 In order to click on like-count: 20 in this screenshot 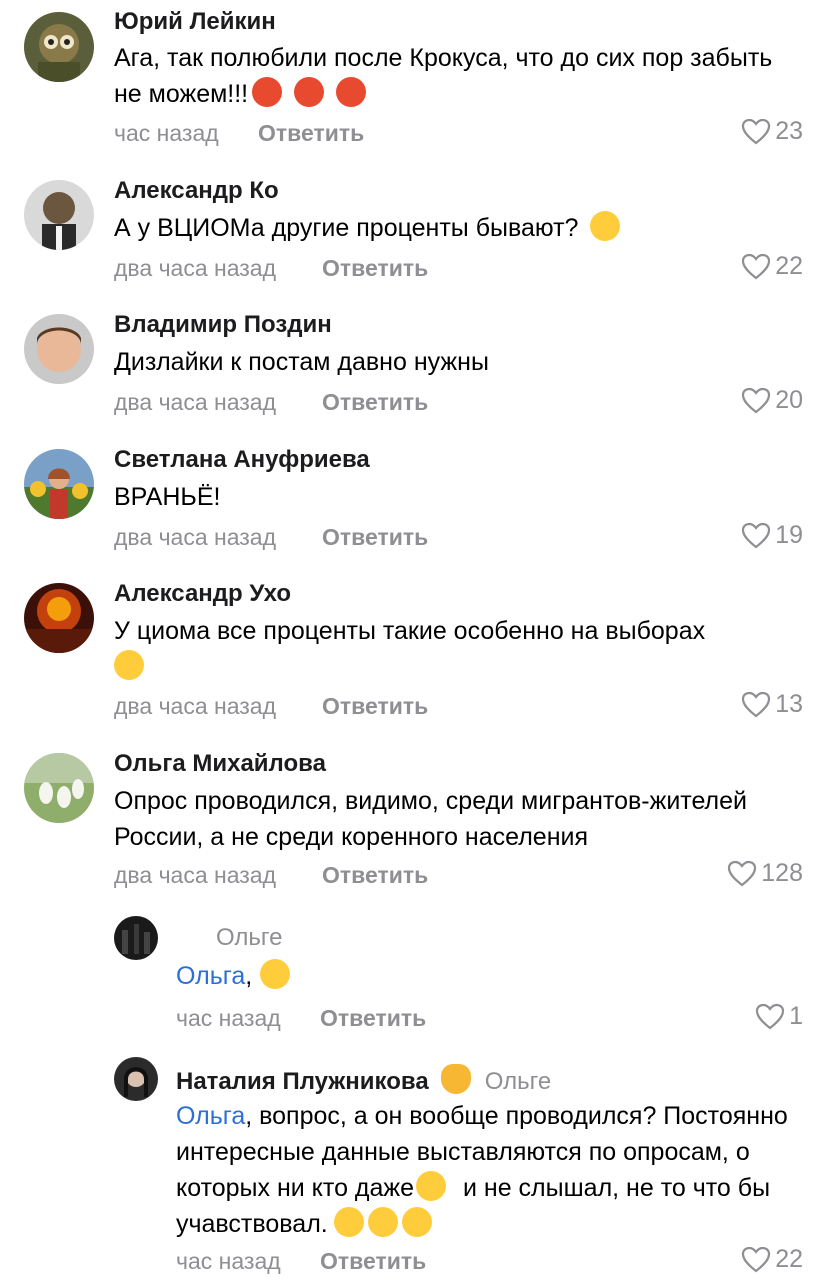, I will do `click(789, 400)`.